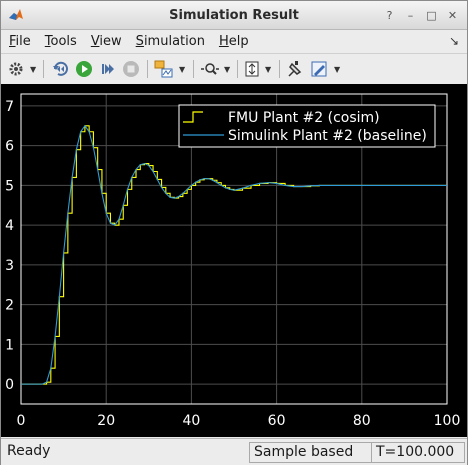  Describe the element at coordinates (182, 69) in the screenshot. I see `data-inspector-dropdown-icon: ▼` at that location.